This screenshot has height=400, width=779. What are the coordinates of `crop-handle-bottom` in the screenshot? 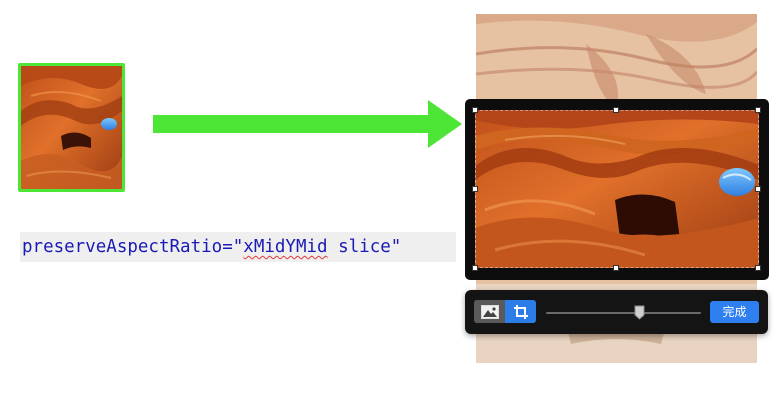 It's located at (616, 268).